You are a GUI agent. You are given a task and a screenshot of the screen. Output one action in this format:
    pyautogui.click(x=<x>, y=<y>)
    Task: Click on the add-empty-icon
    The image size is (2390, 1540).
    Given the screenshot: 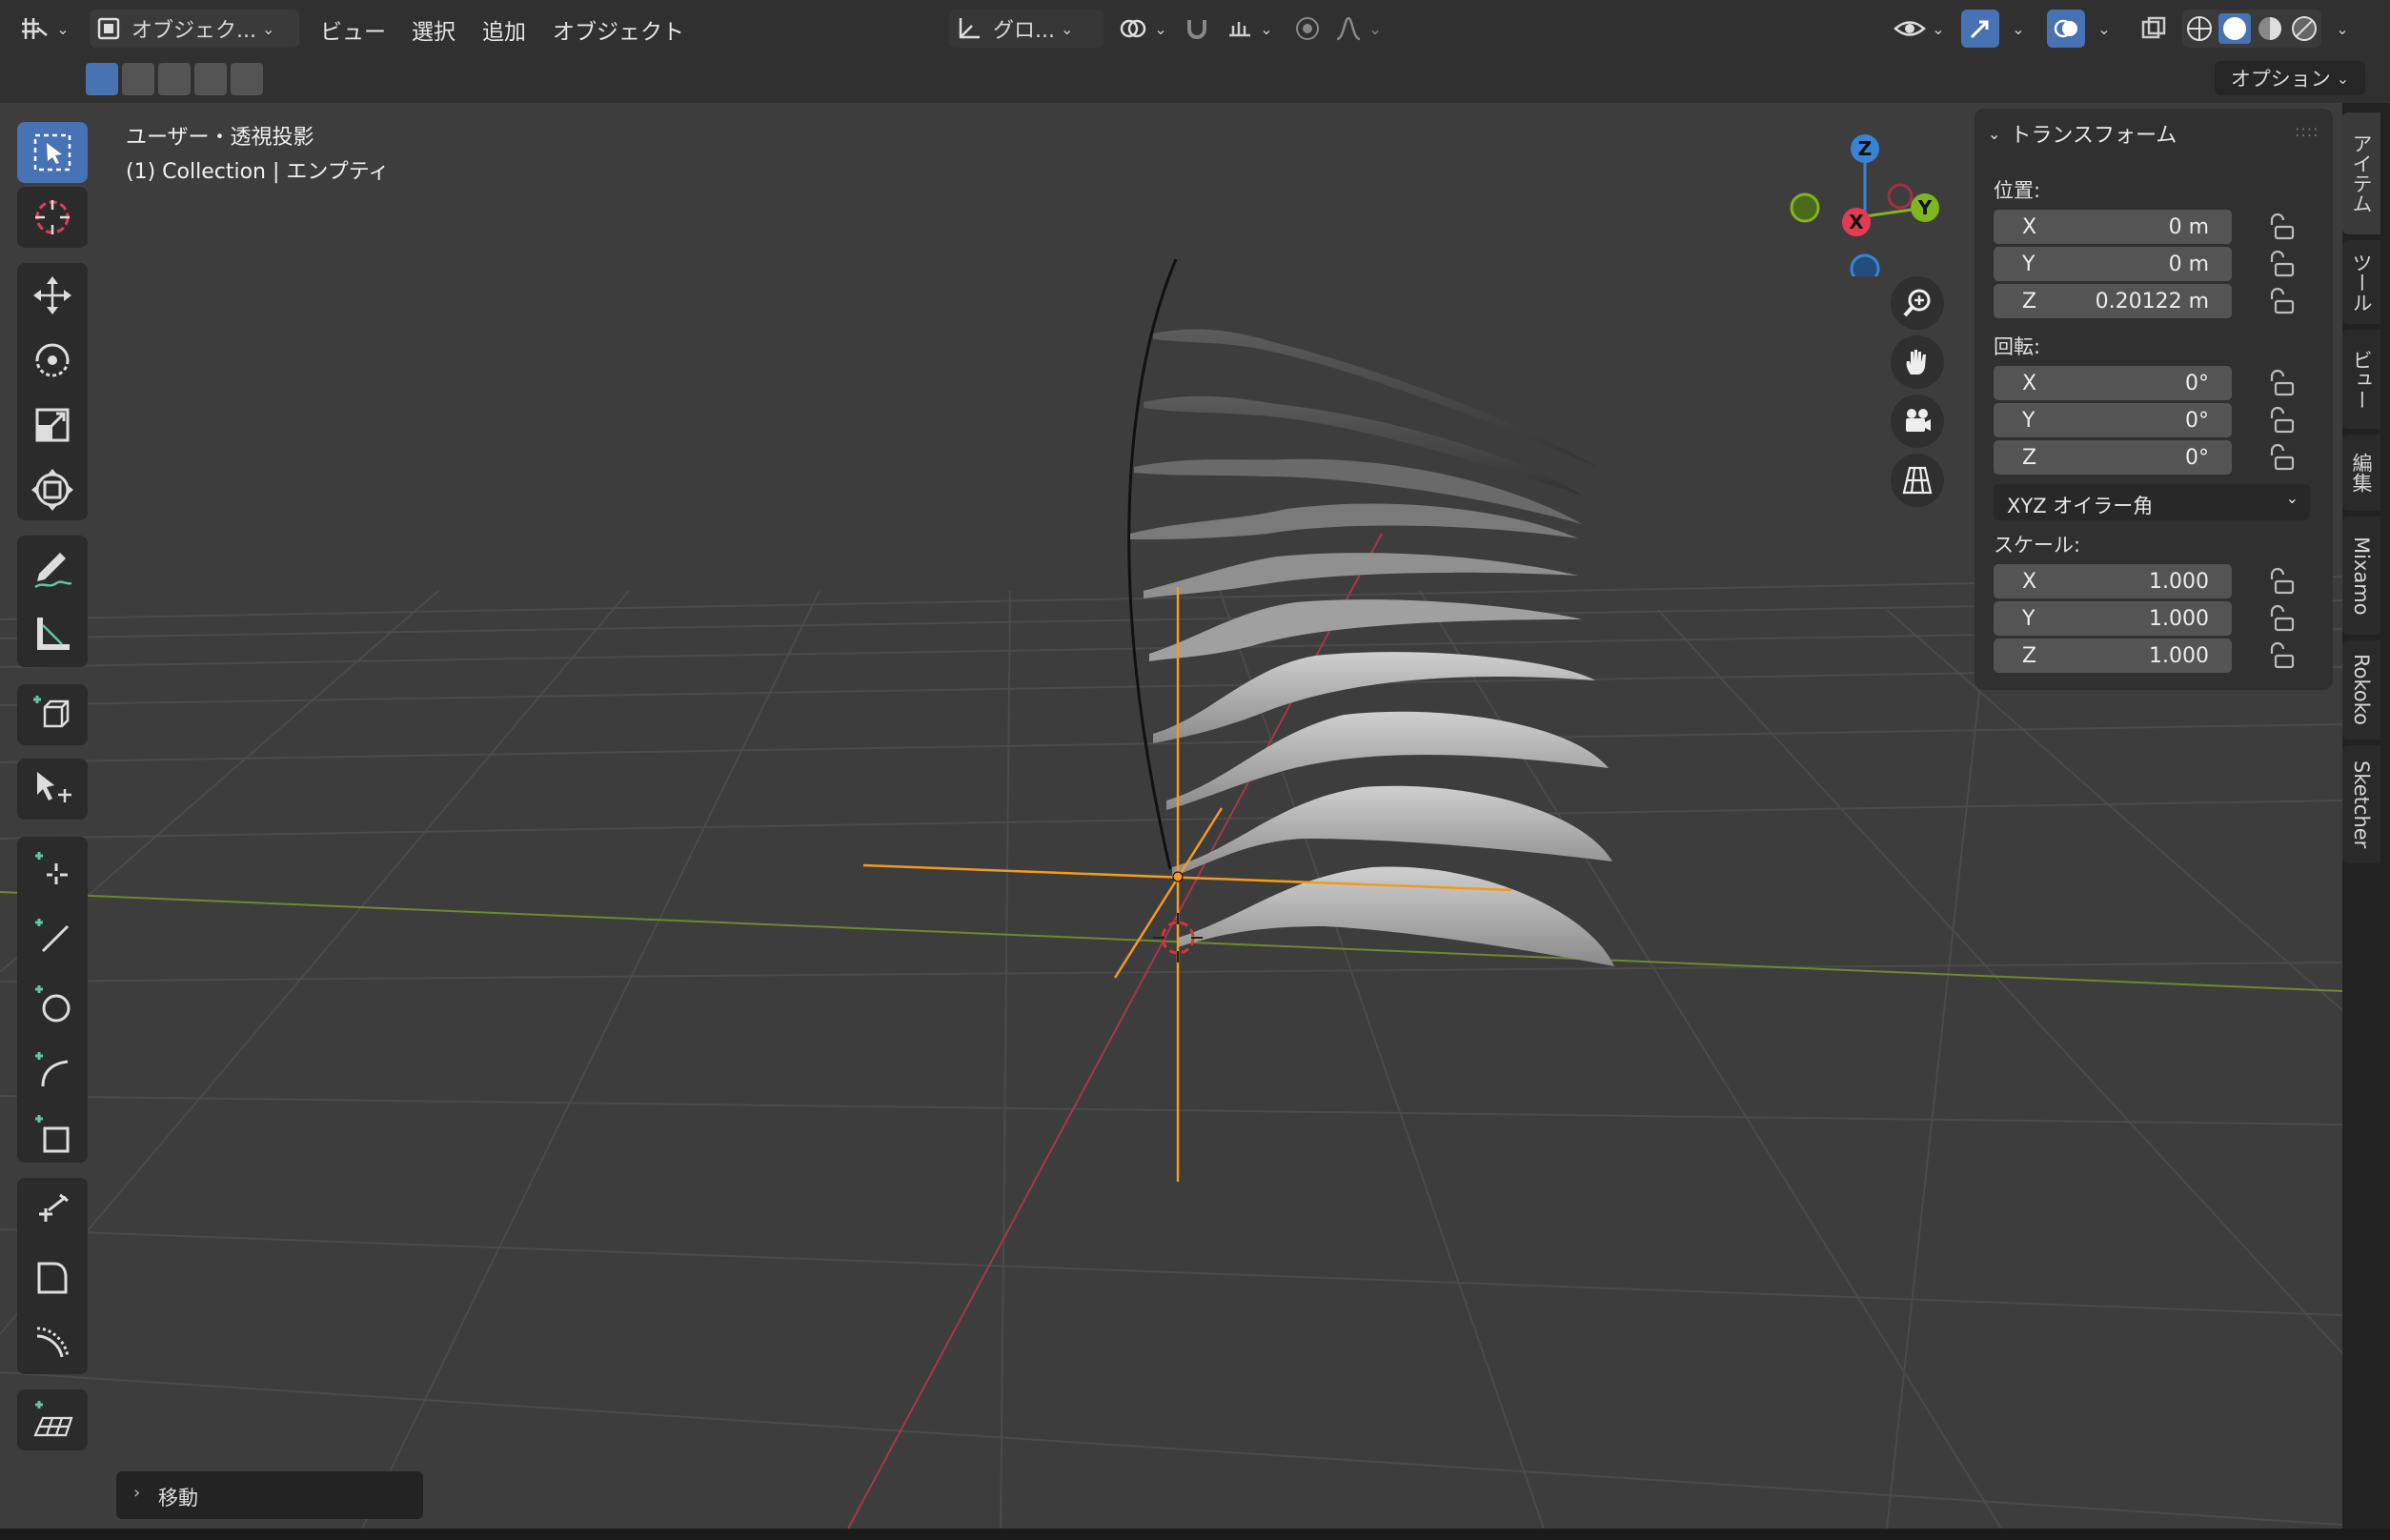 What is the action you would take?
    pyautogui.click(x=51, y=868)
    